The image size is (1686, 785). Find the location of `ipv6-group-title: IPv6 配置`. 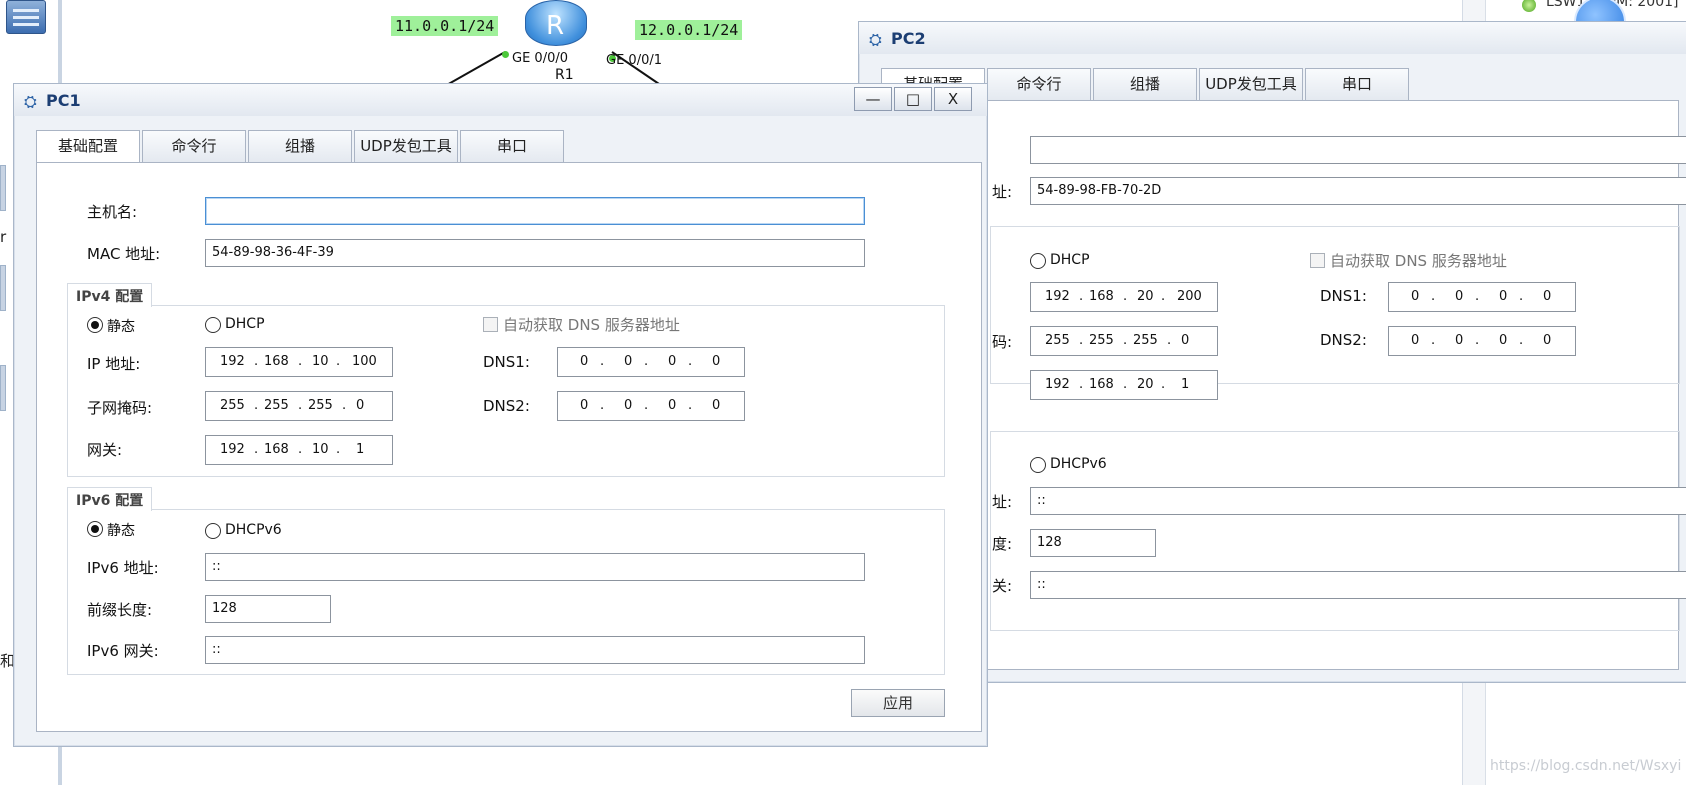

ipv6-group-title: IPv6 配置 is located at coordinates (110, 499).